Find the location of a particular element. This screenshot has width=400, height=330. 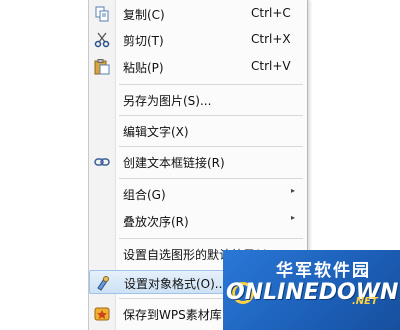

menu-item-edit-text: 编辑文字(X) is located at coordinates (198, 131).